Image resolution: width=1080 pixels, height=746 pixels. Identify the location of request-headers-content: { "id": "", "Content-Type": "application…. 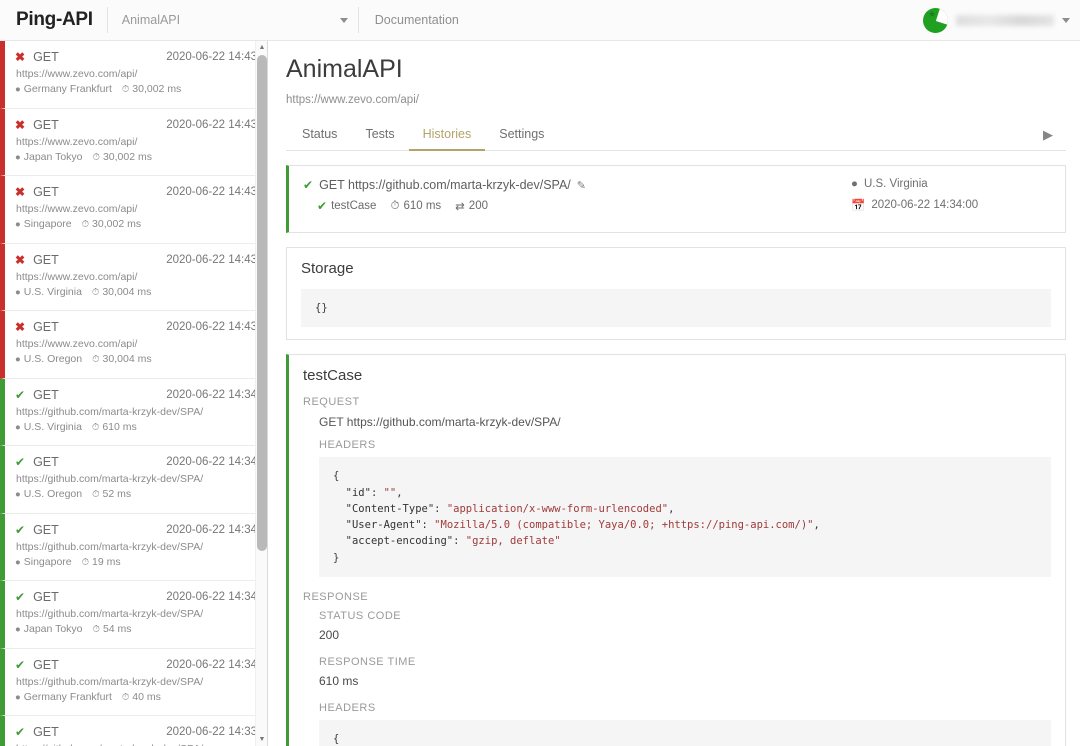
(685, 517).